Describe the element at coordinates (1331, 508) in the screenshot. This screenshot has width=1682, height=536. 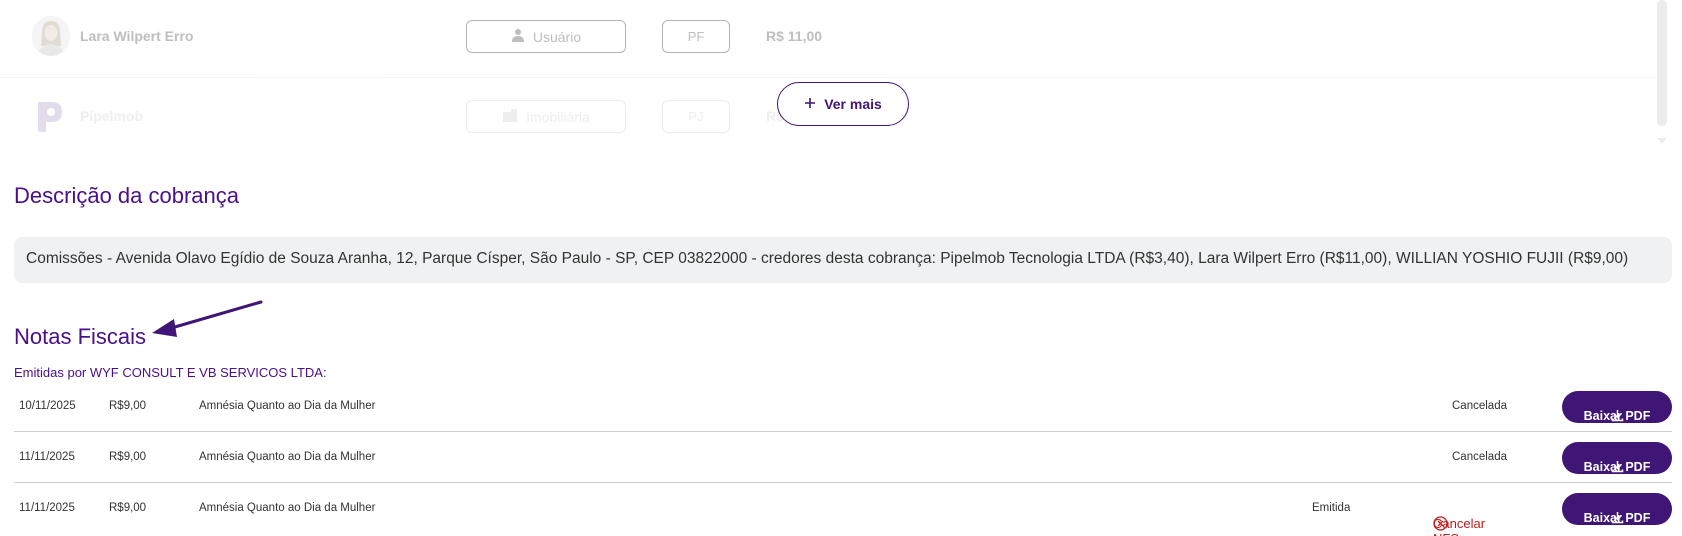
I see `invoice-status: Emitida` at that location.